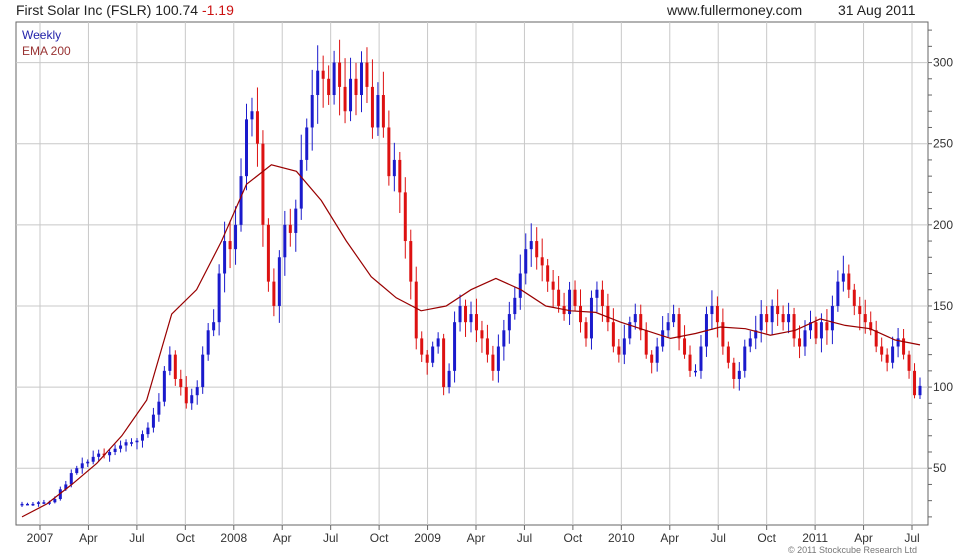 This screenshot has width=980, height=560. Describe the element at coordinates (943, 63) in the screenshot. I see `y-tick-label: 300` at that location.